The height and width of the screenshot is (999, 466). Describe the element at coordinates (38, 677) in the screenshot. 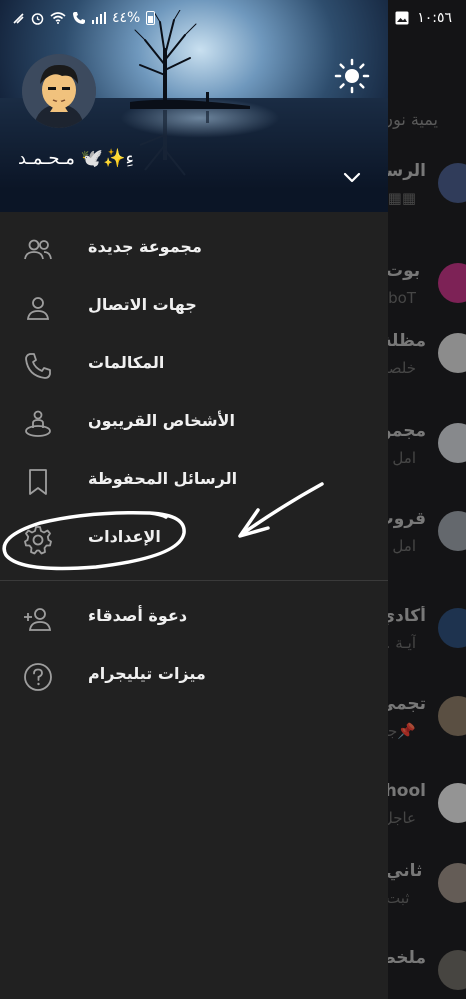

I see `help-icon` at that location.